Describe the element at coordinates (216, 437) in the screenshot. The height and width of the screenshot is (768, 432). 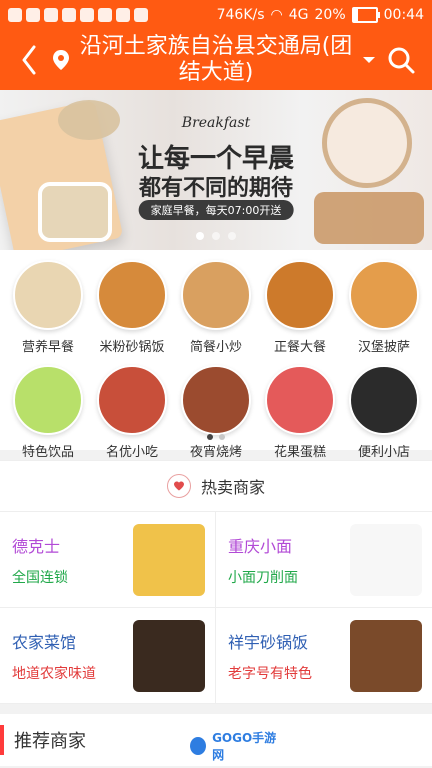
I see `category-pagination` at that location.